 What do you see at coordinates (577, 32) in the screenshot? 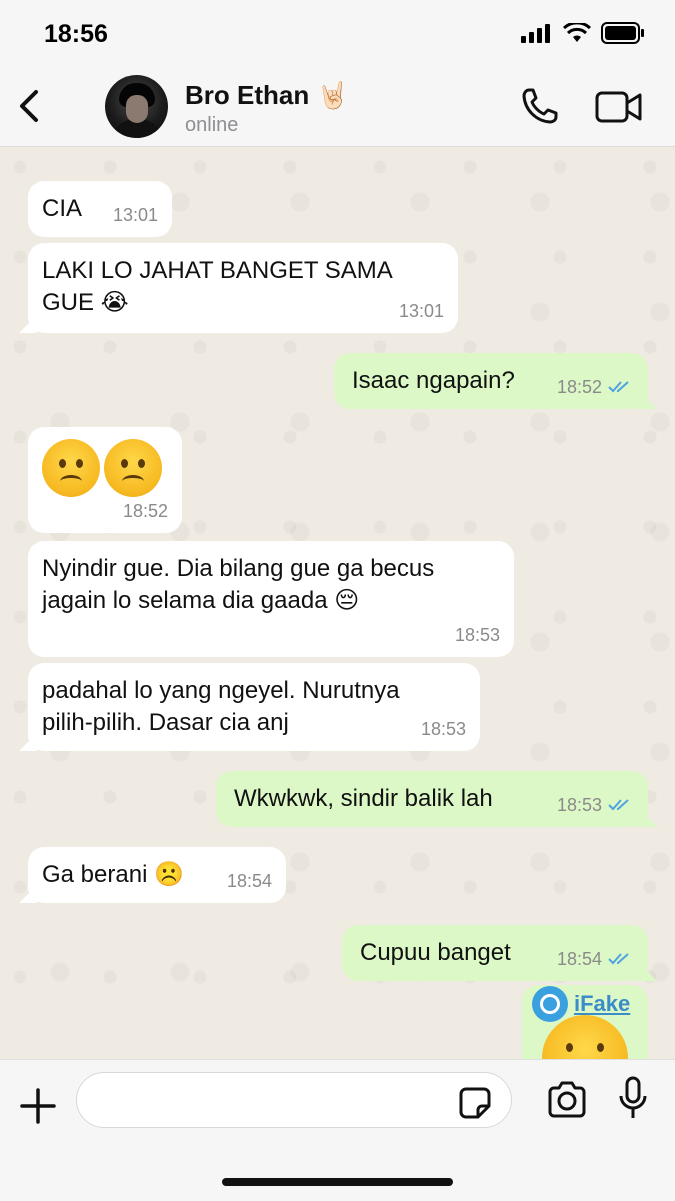
I see `wifi-icon` at bounding box center [577, 32].